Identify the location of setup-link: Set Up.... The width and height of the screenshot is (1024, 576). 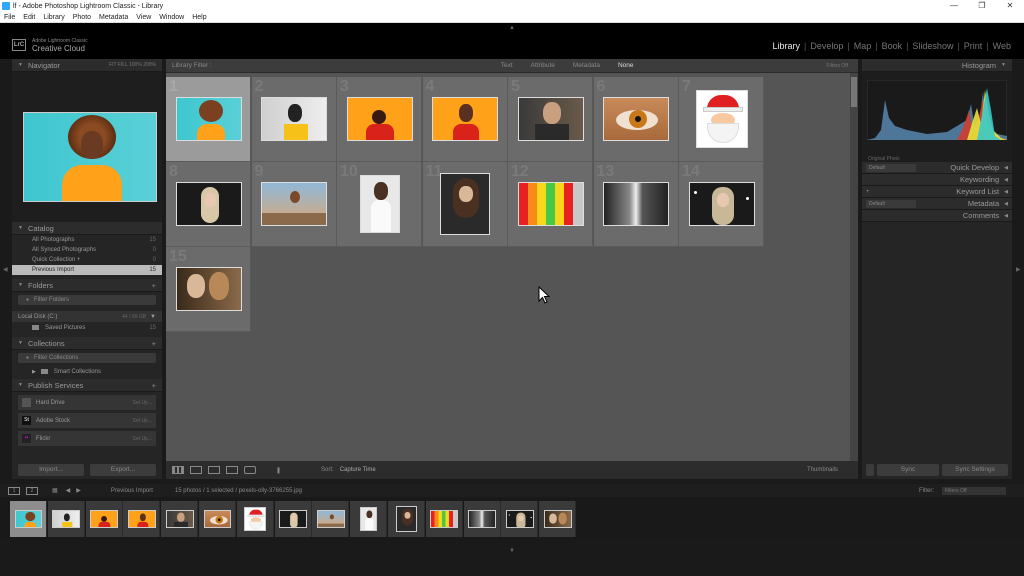
(142, 421).